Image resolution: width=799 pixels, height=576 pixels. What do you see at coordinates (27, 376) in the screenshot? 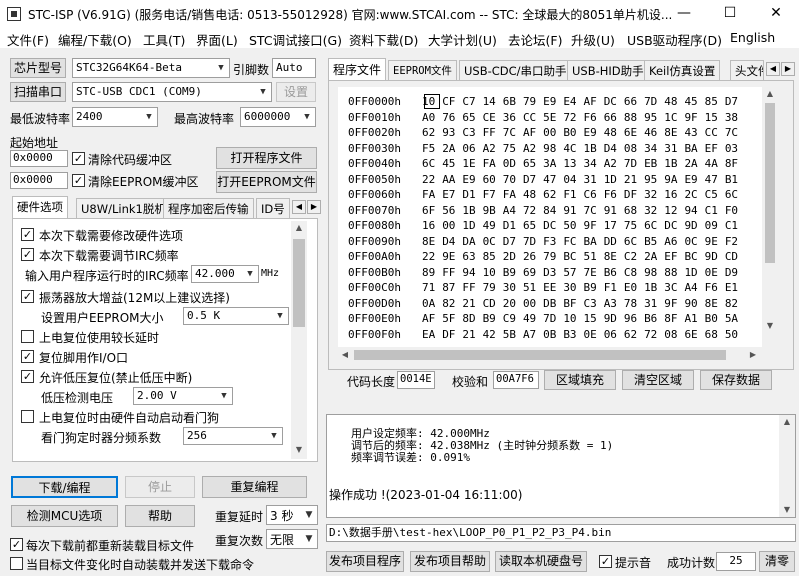
I see `low-voltage-reset-checkbox: ✓` at bounding box center [27, 376].